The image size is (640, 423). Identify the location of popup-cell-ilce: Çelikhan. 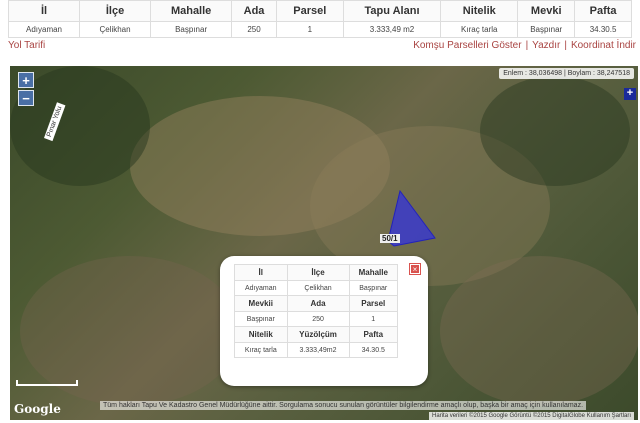
(318, 288).